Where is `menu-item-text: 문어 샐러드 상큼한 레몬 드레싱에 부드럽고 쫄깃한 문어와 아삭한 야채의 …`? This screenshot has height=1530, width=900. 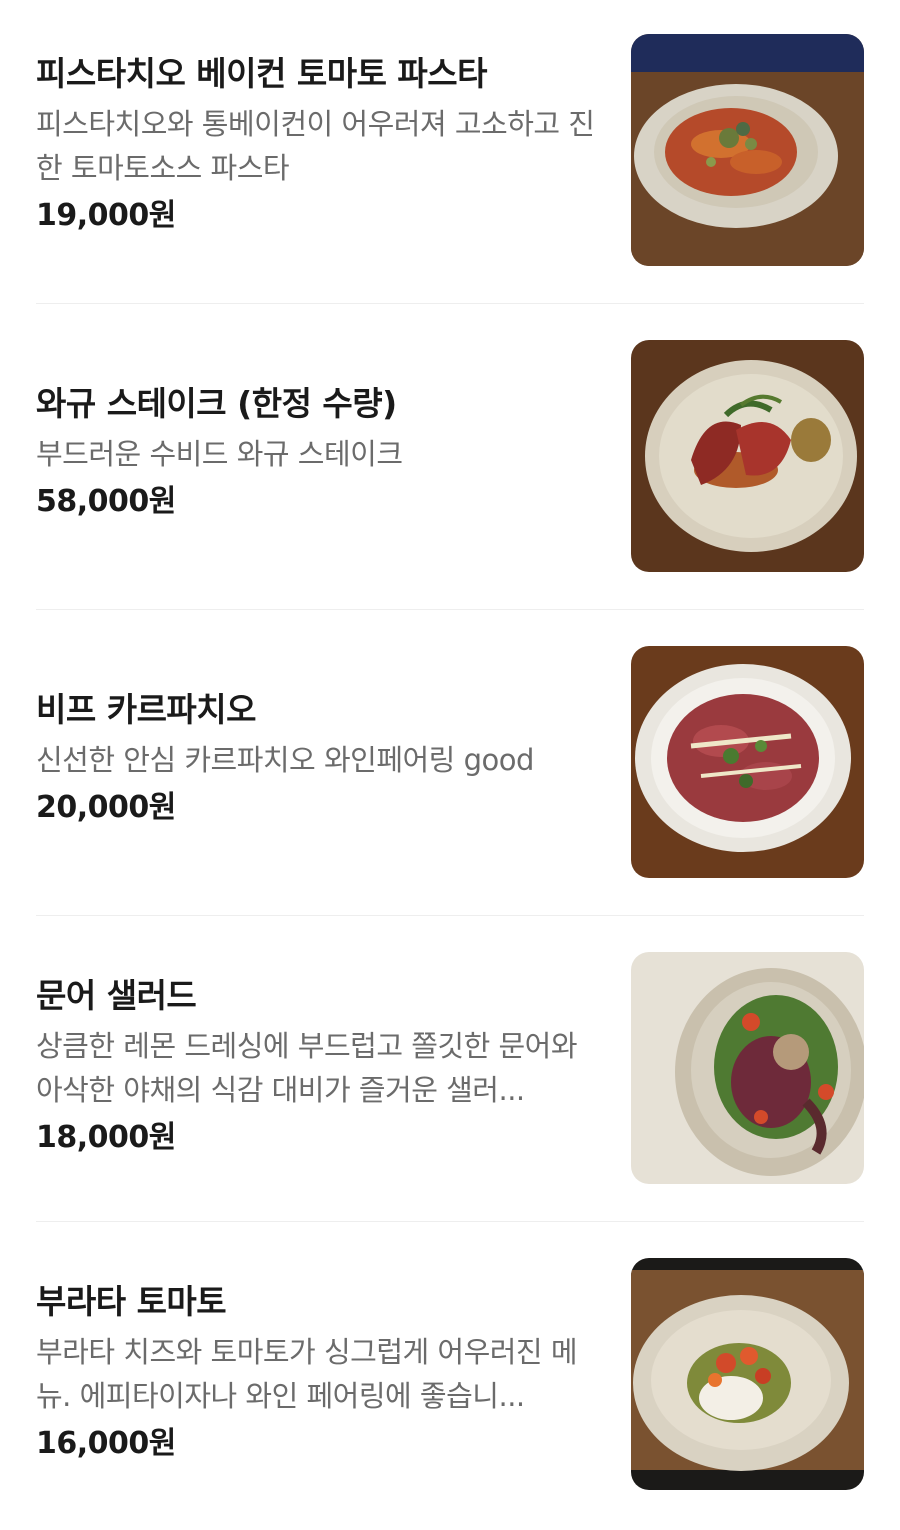 menu-item-text: 문어 샐러드 상큼한 레몬 드레싱에 부드럽고 쫄깃한 문어와 아삭한 야채의 … is located at coordinates (316, 1067).